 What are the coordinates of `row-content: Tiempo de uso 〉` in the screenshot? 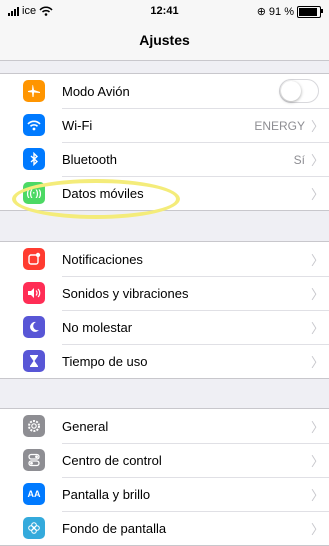 It's located at (195, 361).